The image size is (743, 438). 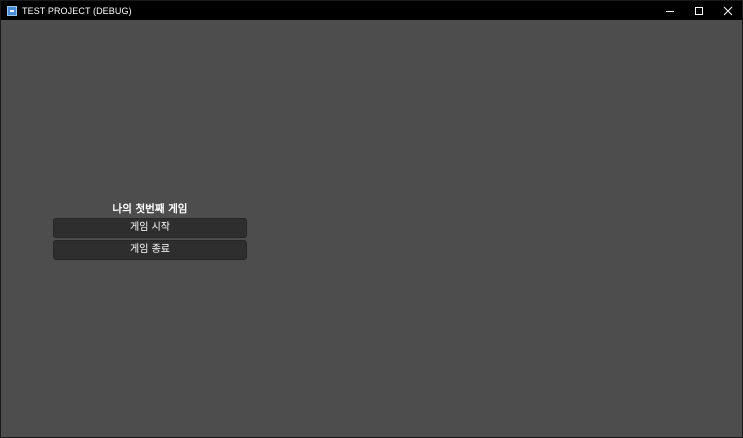 I want to click on minimize-icon, so click(x=669, y=11).